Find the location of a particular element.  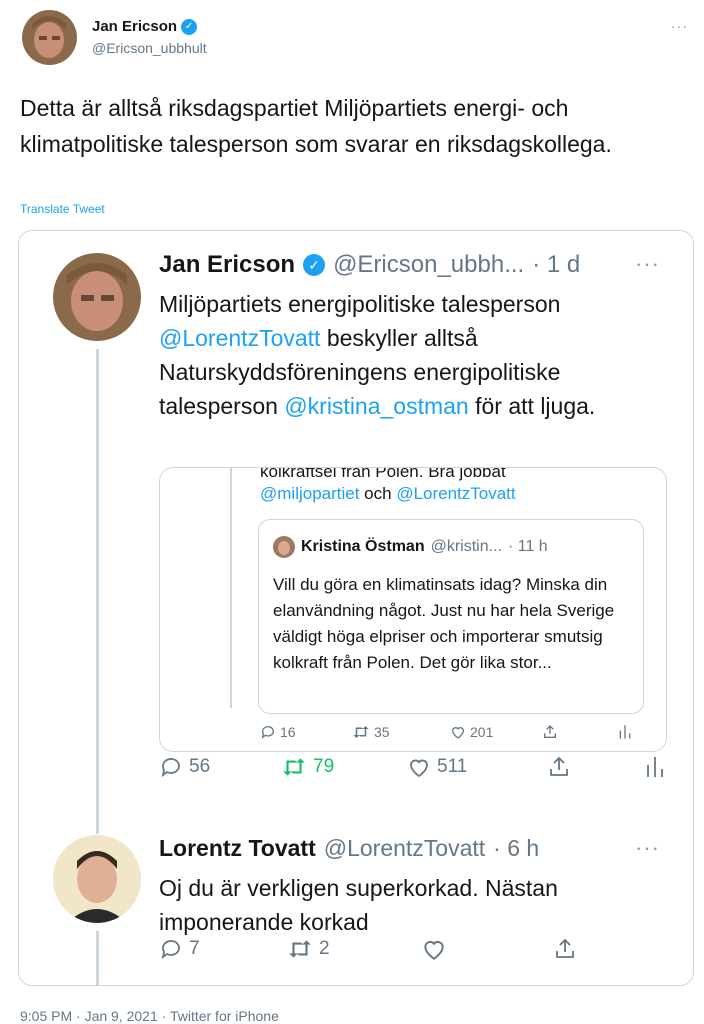

reply-time: · 6 h is located at coordinates (516, 848).